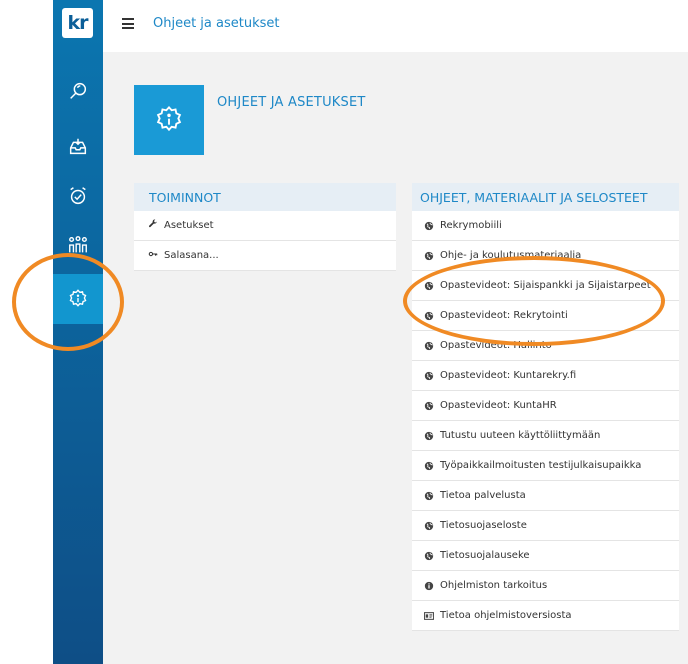  What do you see at coordinates (485, 555) in the screenshot?
I see `link-label: Tietosuojalauseke` at bounding box center [485, 555].